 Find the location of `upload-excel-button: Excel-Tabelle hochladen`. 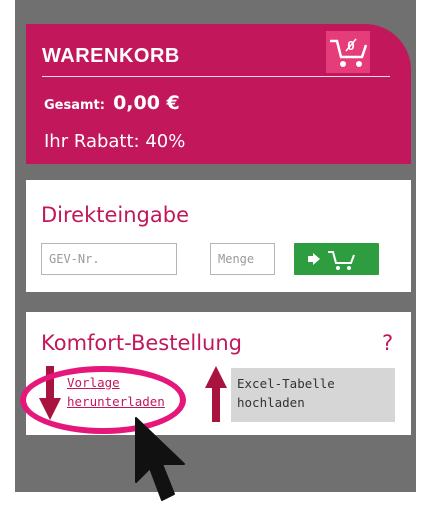

upload-excel-button: Excel-Tabelle hochladen is located at coordinates (313, 395).